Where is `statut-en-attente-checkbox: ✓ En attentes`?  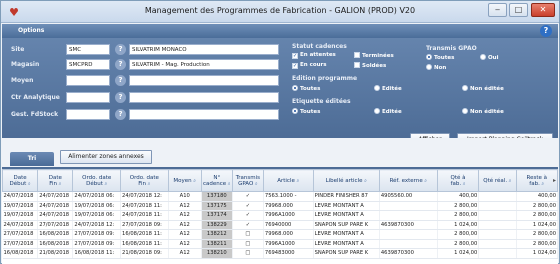
statut-en-attente-checkbox: ✓ En attentes is located at coordinates (314, 55).